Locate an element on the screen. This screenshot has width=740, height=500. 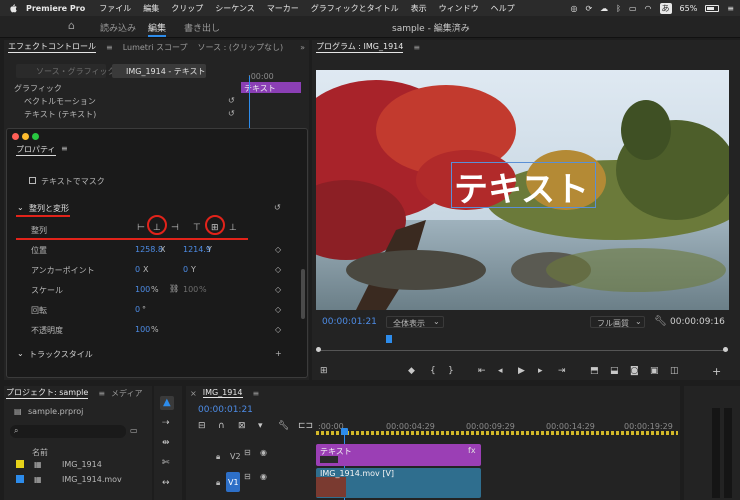
mark-in-icon: { is located at coordinates (433, 371).